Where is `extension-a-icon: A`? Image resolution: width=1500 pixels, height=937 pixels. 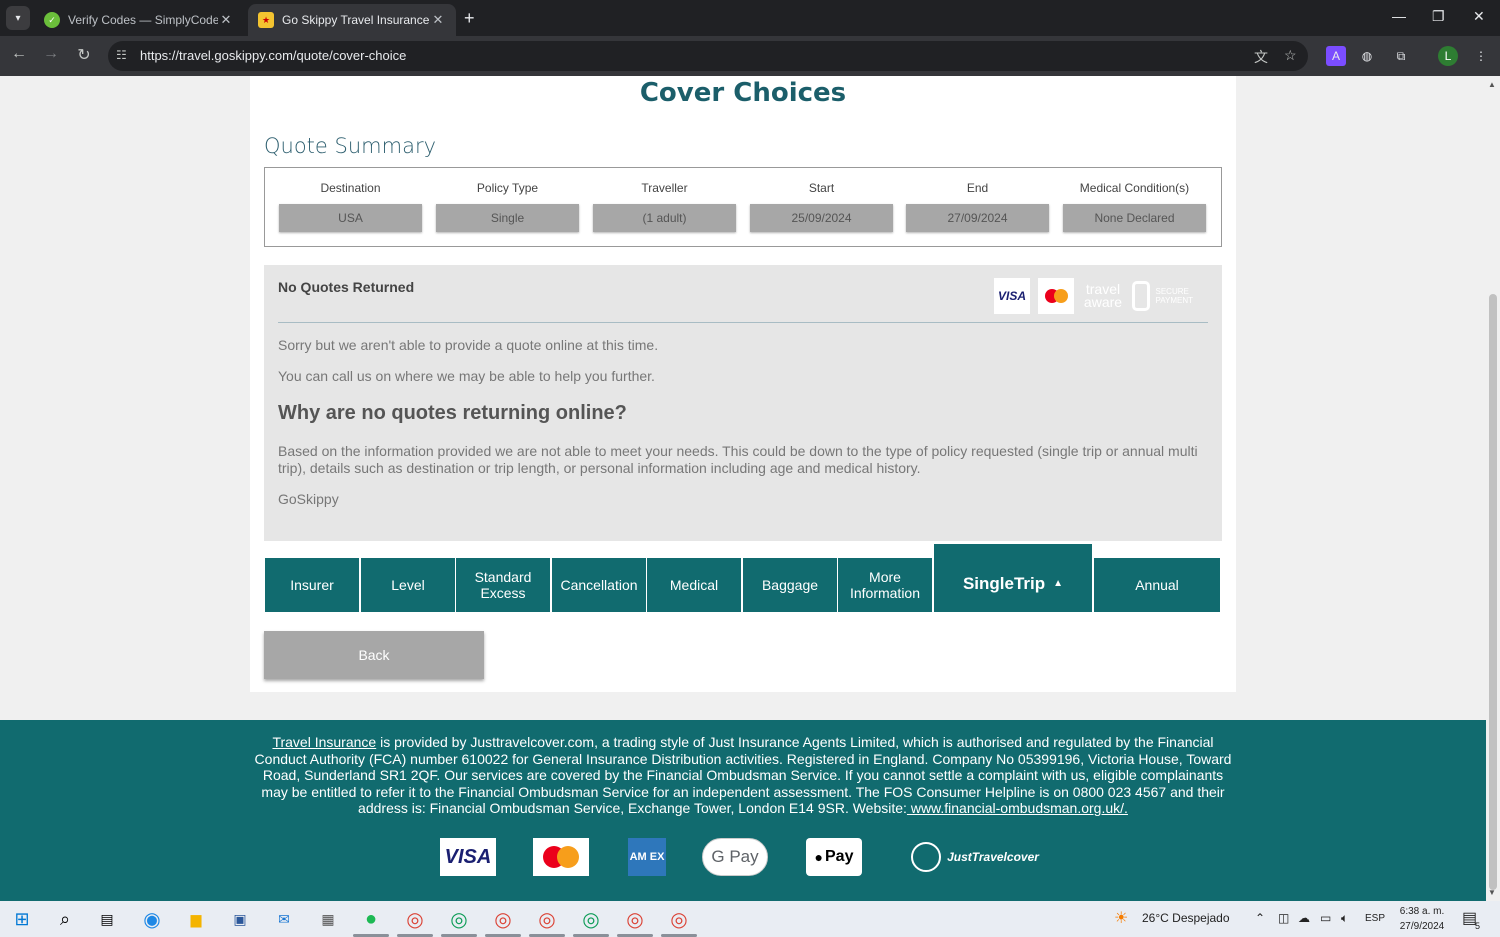 extension-a-icon: A is located at coordinates (1336, 56).